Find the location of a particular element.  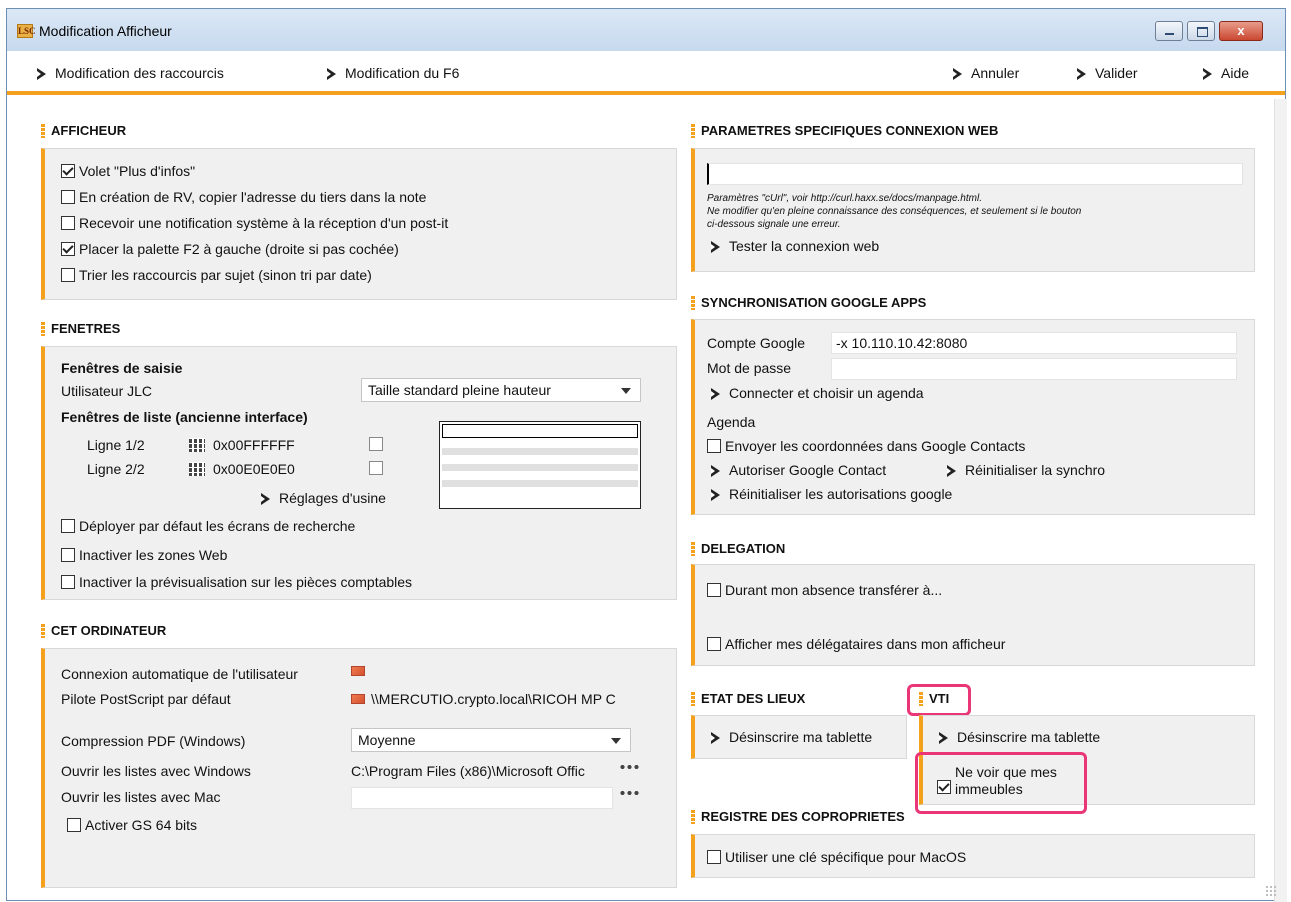

postscript-field: \\MERCUTIO.crypto.local\RICOH MP C is located at coordinates (496, 699).